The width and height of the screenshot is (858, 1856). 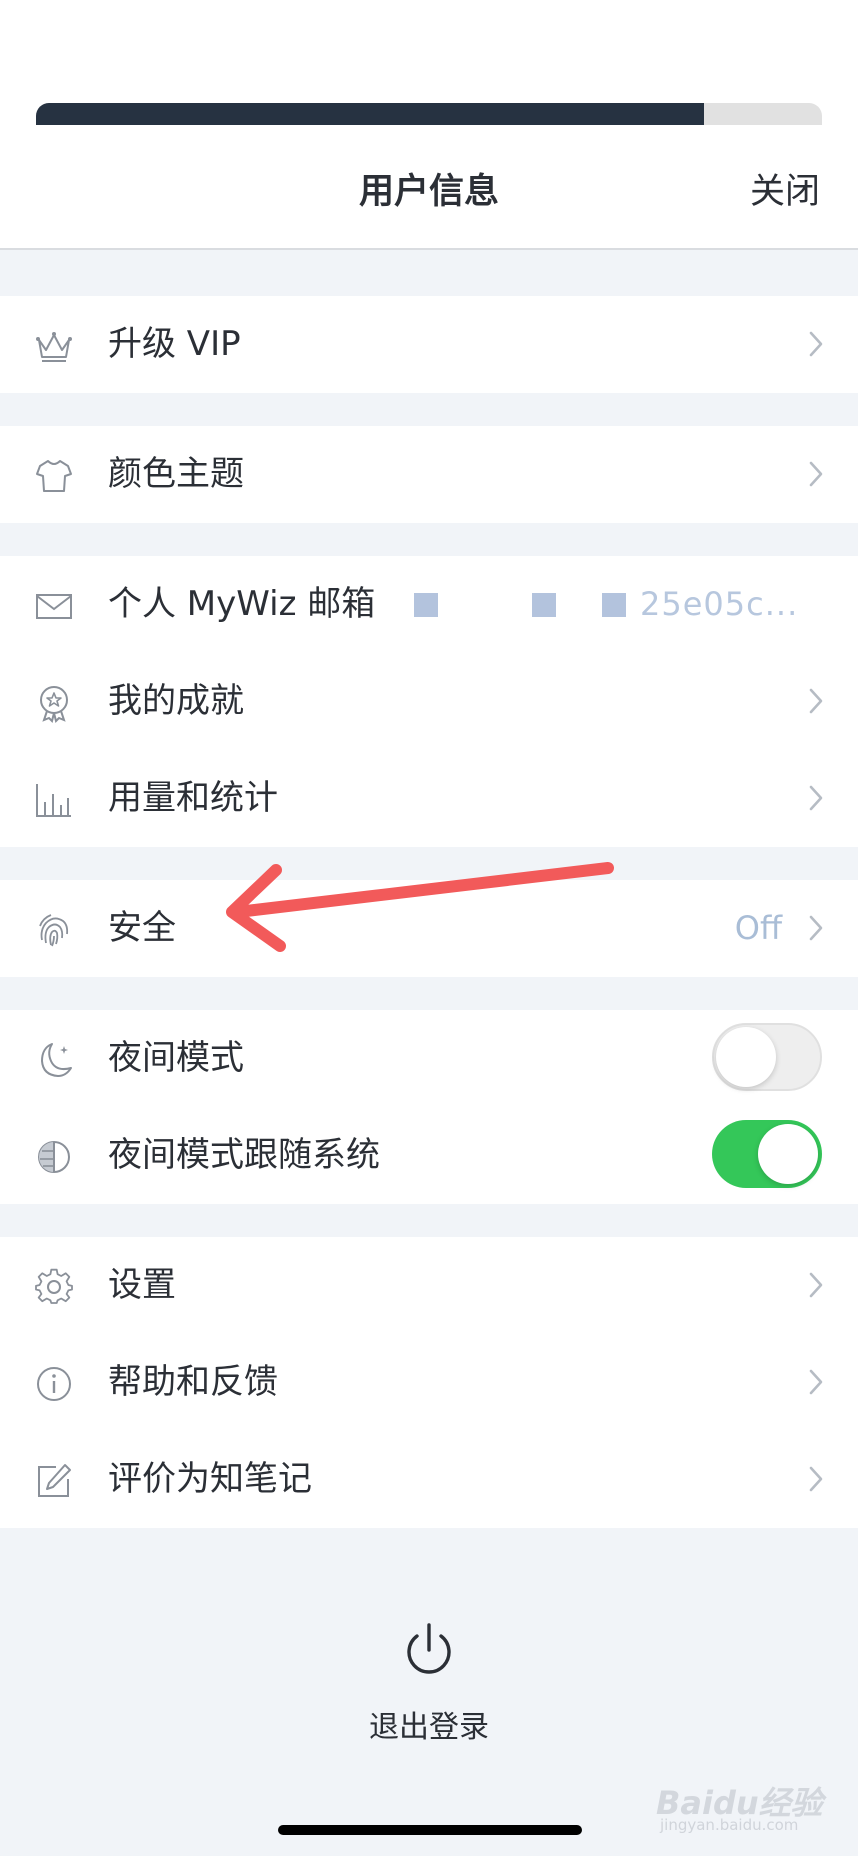 What do you see at coordinates (54, 606) in the screenshot?
I see `envelope-icon` at bounding box center [54, 606].